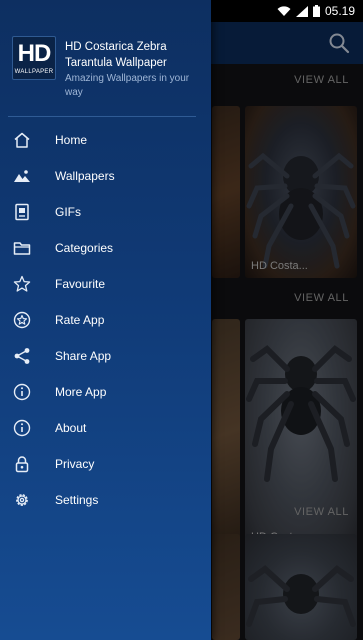  What do you see at coordinates (80, 284) in the screenshot?
I see `menu-label: Favourite` at bounding box center [80, 284].